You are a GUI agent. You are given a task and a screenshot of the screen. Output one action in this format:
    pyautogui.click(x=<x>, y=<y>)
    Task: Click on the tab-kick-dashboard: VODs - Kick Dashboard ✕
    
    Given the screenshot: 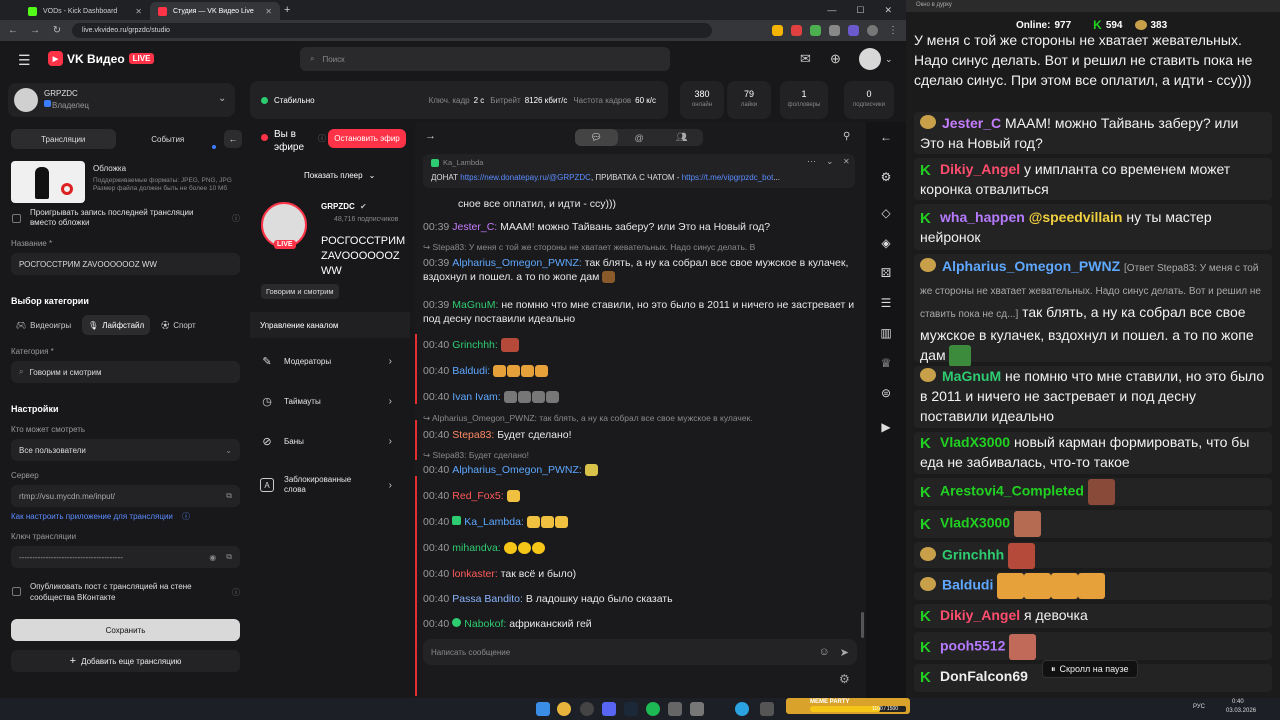 What is the action you would take?
    pyautogui.click(x=85, y=11)
    